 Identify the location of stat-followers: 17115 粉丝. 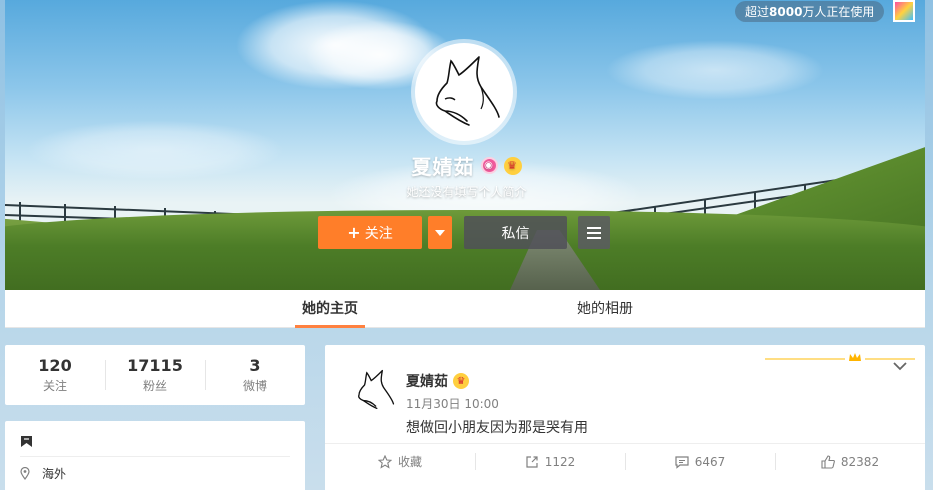
(155, 375).